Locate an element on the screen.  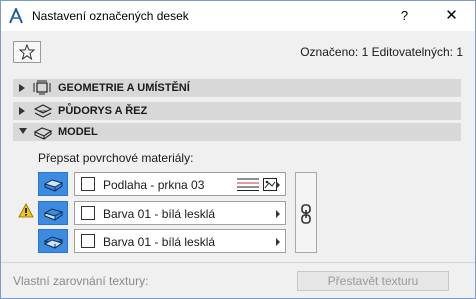
bottom-surface-button is located at coordinates (53, 241).